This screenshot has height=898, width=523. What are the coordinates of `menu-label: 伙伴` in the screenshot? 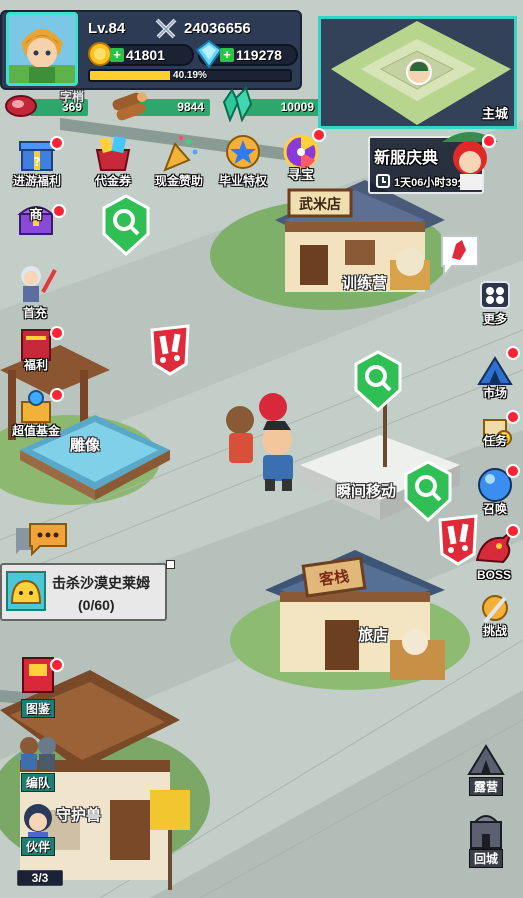 It's located at (38, 846).